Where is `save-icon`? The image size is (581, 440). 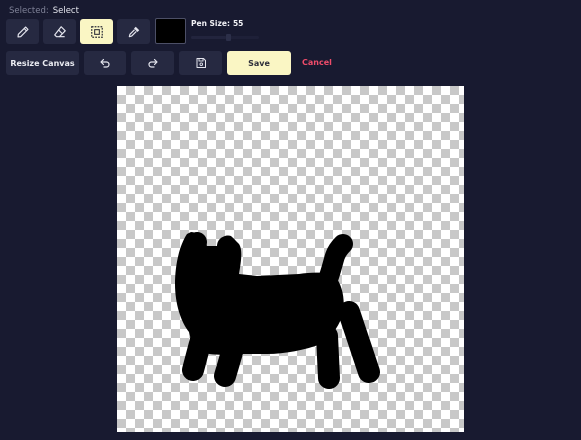
save-icon is located at coordinates (201, 63).